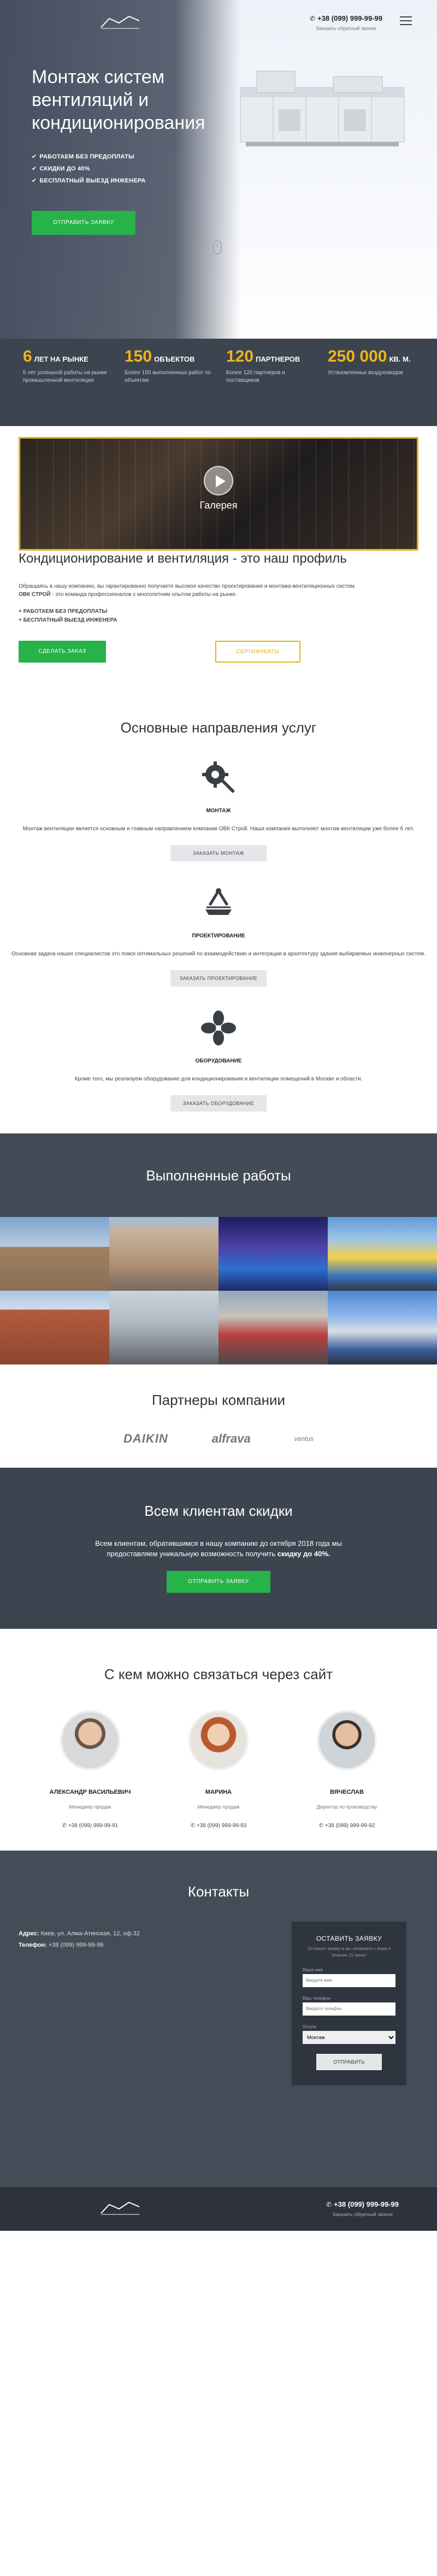 This screenshot has width=437, height=2576. Describe the element at coordinates (383, 1328) in the screenshot. I see `office-center-photo` at that location.